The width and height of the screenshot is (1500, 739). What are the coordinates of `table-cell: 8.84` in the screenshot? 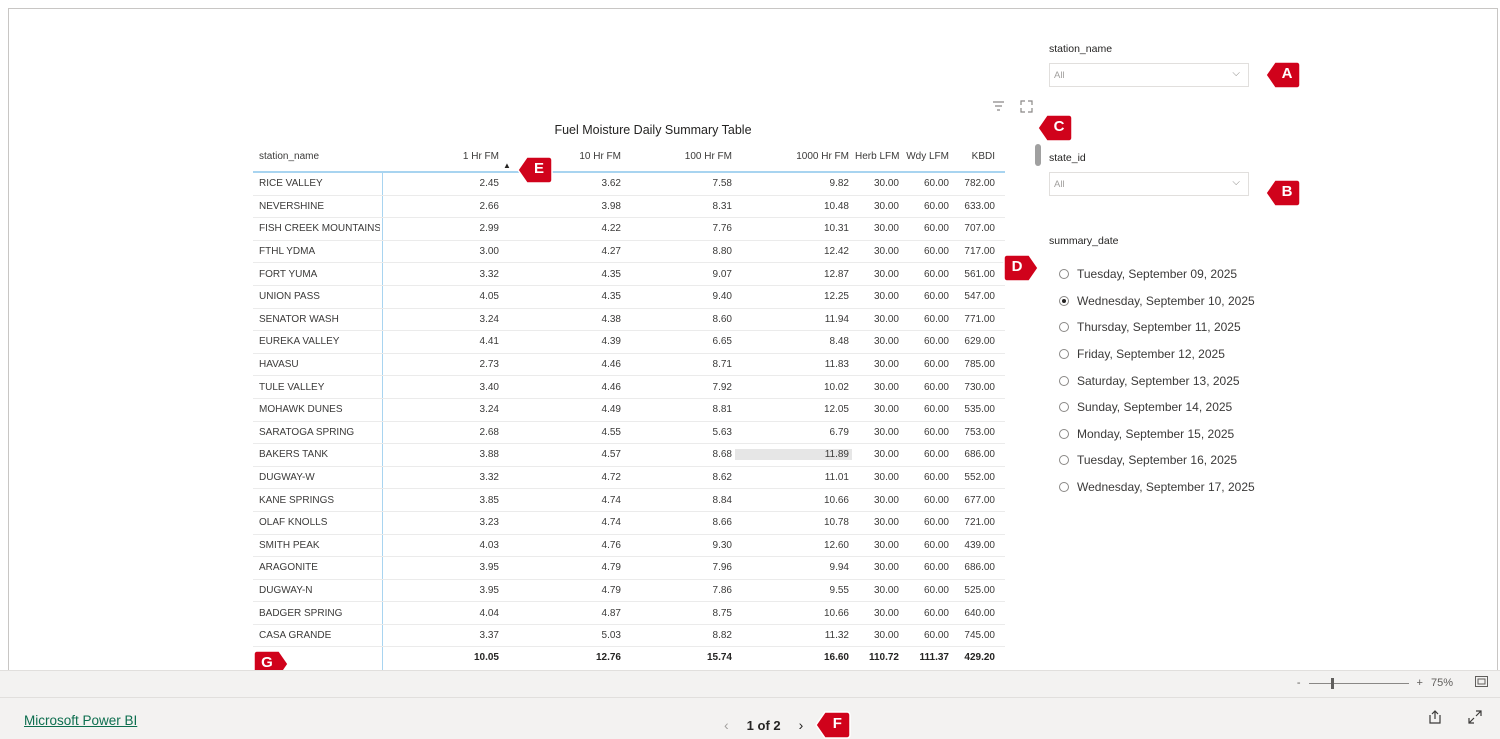 It's located at (722, 500).